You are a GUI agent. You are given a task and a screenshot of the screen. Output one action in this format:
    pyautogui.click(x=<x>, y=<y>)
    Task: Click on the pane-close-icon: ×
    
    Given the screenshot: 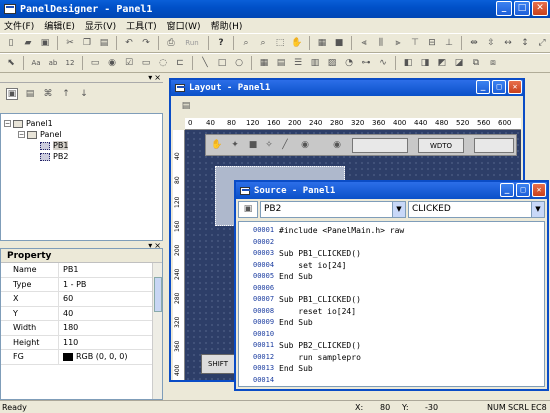 What is the action you would take?
    pyautogui.click(x=157, y=77)
    